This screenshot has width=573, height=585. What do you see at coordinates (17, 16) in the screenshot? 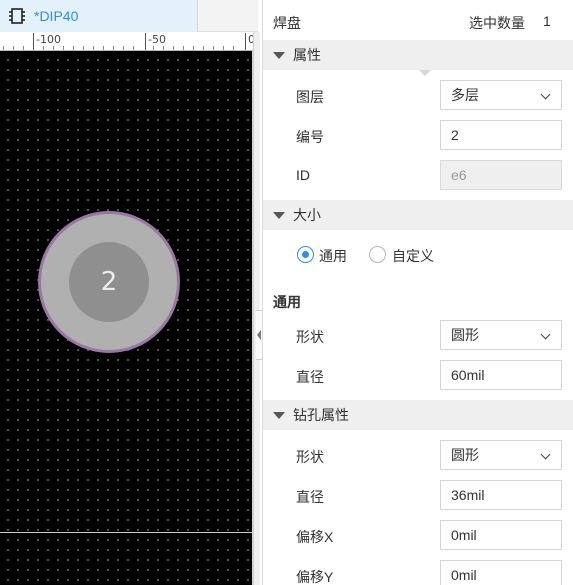
I see `chip-icon` at bounding box center [17, 16].